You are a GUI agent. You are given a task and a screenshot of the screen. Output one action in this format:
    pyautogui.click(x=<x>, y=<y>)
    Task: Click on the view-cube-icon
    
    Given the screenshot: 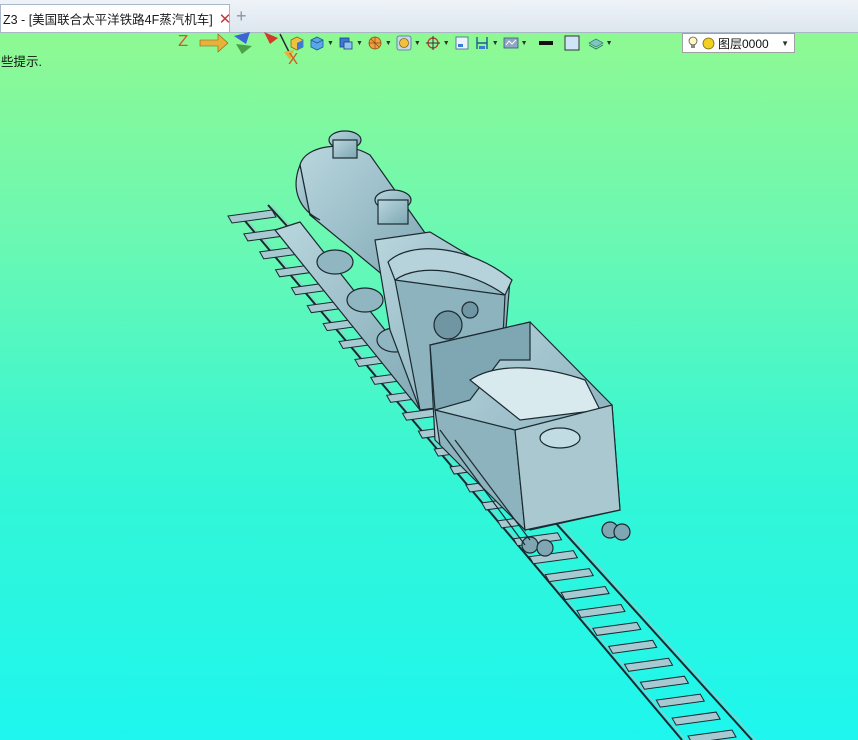 What is the action you would take?
    pyautogui.click(x=317, y=43)
    